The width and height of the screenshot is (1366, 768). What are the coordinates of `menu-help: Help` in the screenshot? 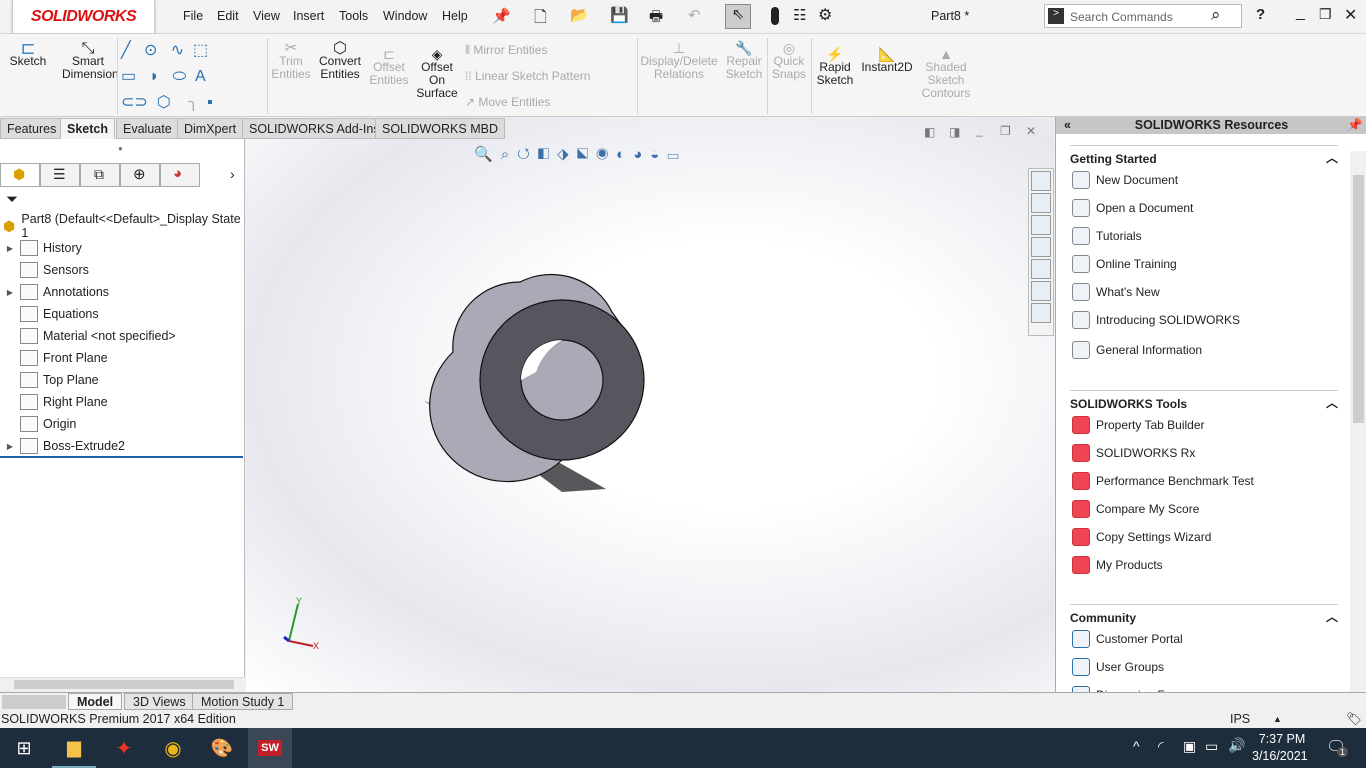 It's located at (455, 16).